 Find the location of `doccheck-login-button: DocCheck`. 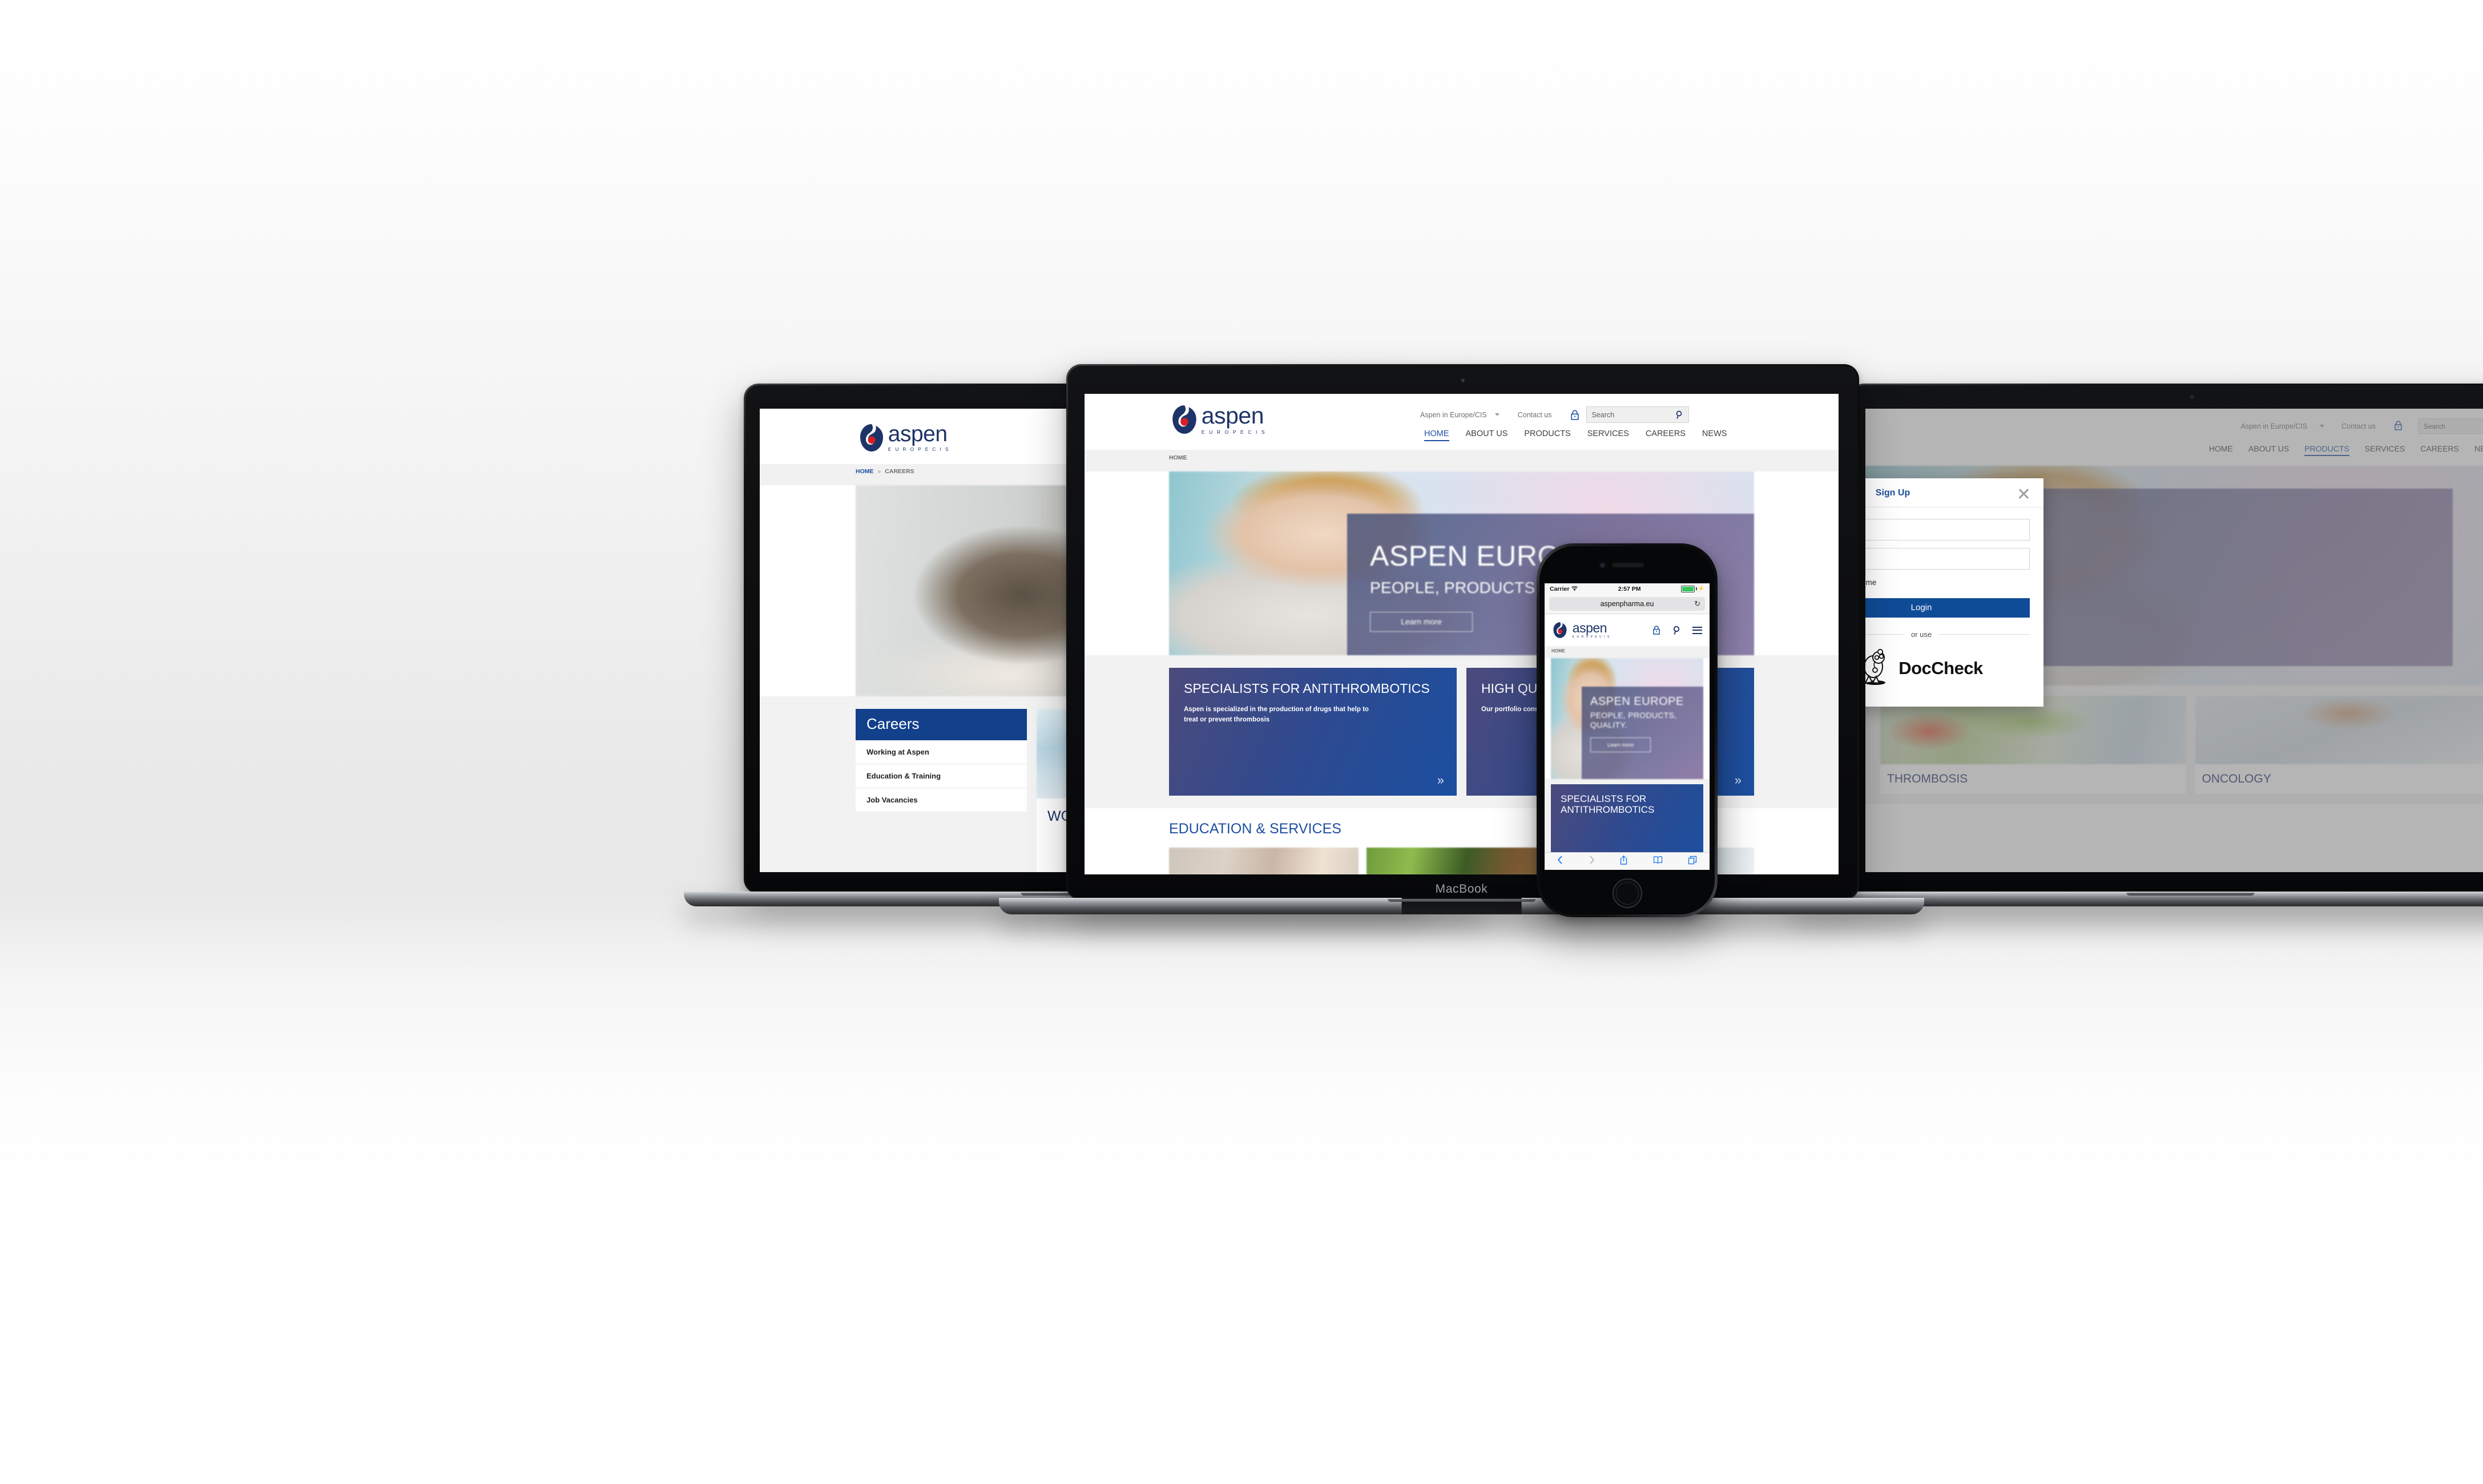

doccheck-login-button: DocCheck is located at coordinates (1947, 670).